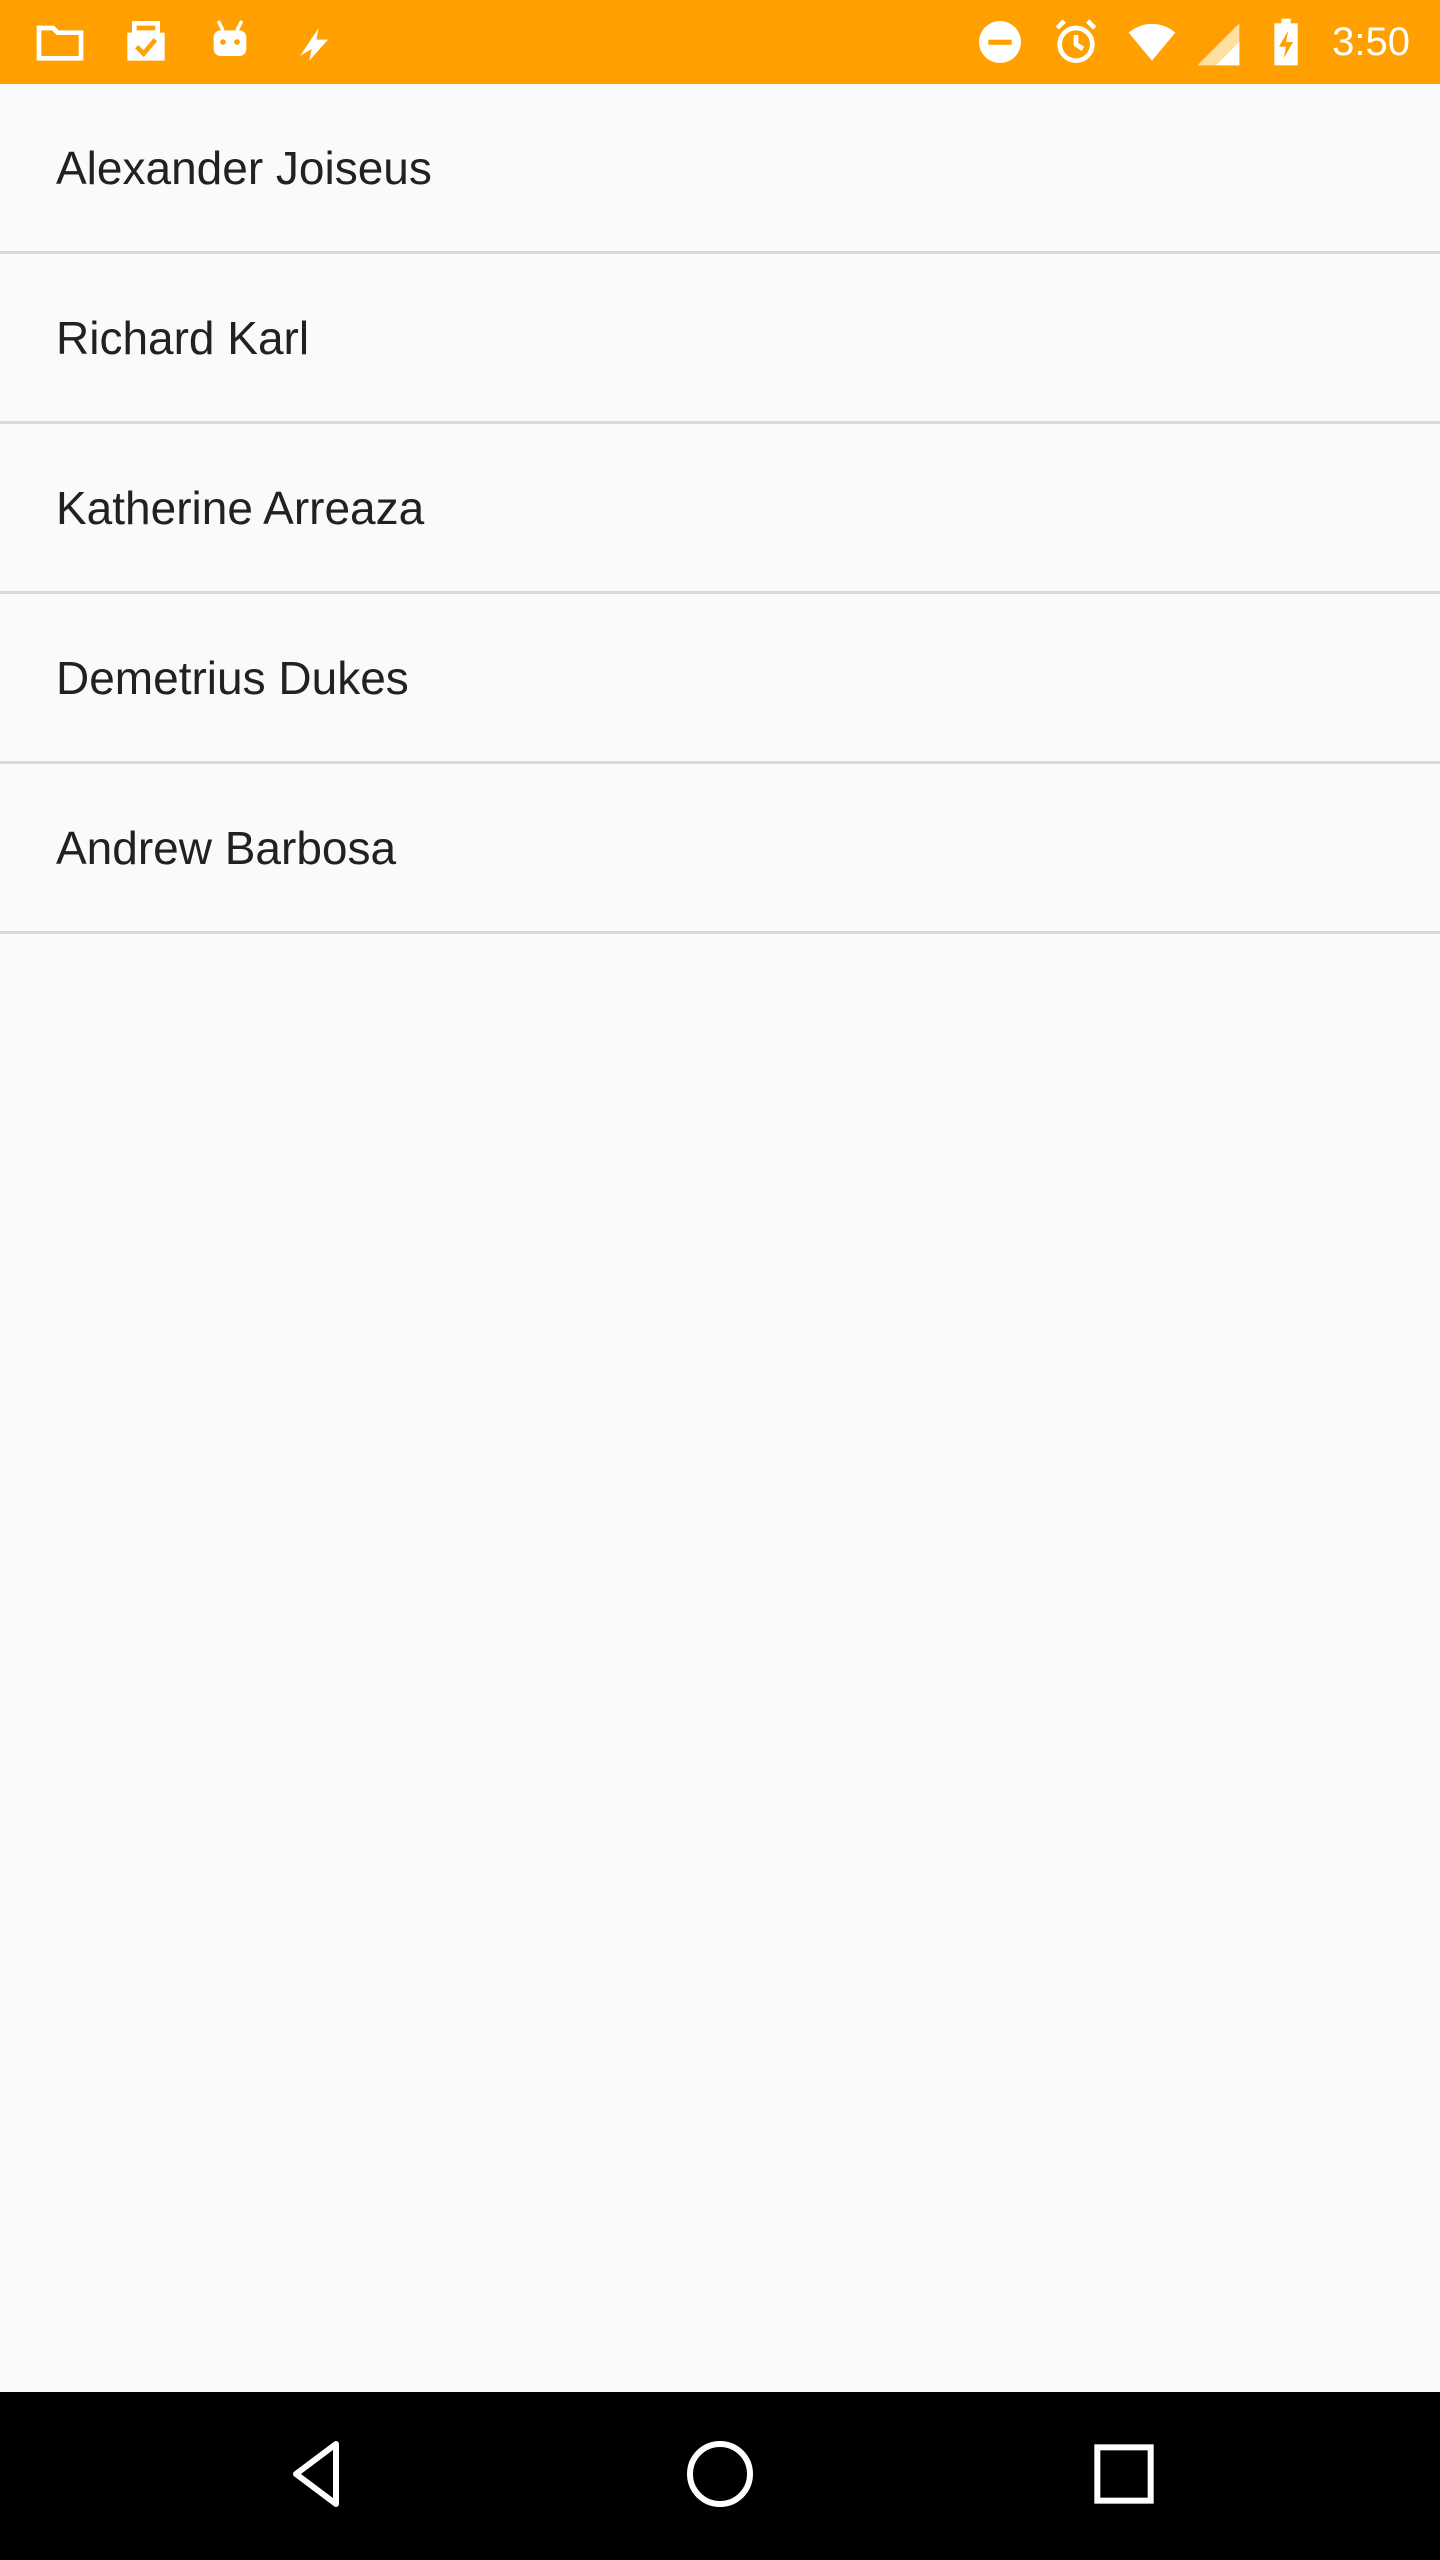 This screenshot has width=1440, height=2560. I want to click on list-item: Katherine Arreaza, so click(720, 509).